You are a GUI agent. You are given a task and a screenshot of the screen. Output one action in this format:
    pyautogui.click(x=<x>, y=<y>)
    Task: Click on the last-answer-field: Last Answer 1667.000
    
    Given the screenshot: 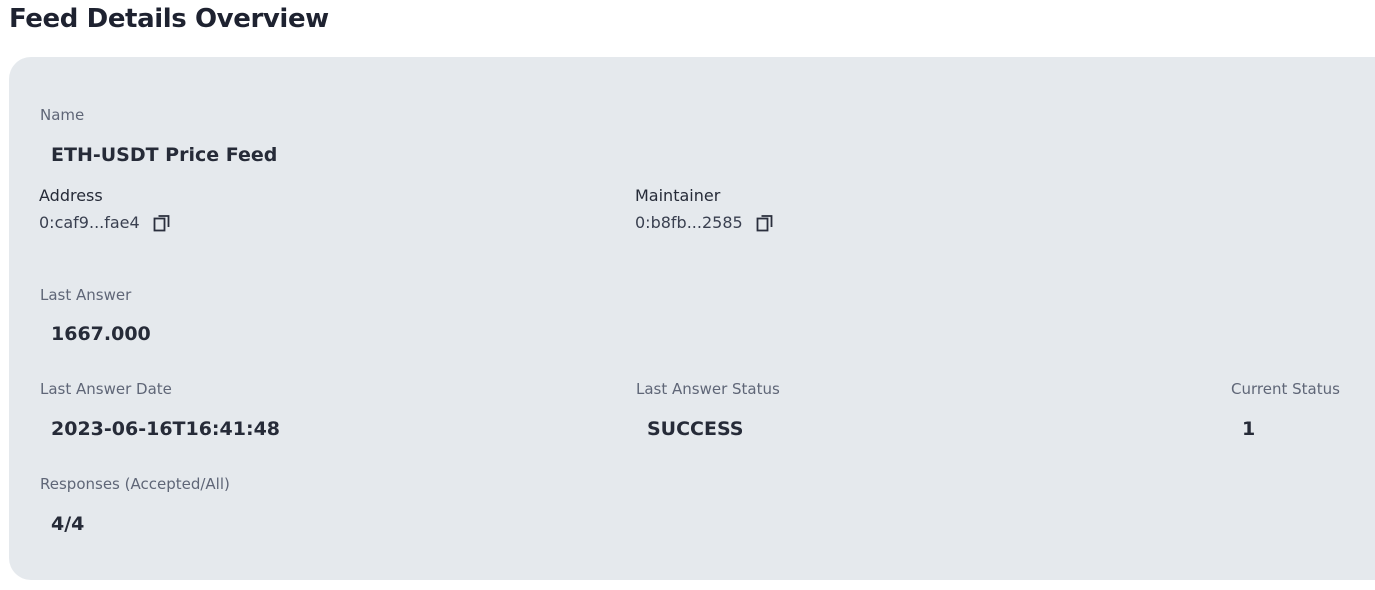 What is the action you would take?
    pyautogui.click(x=95, y=315)
    